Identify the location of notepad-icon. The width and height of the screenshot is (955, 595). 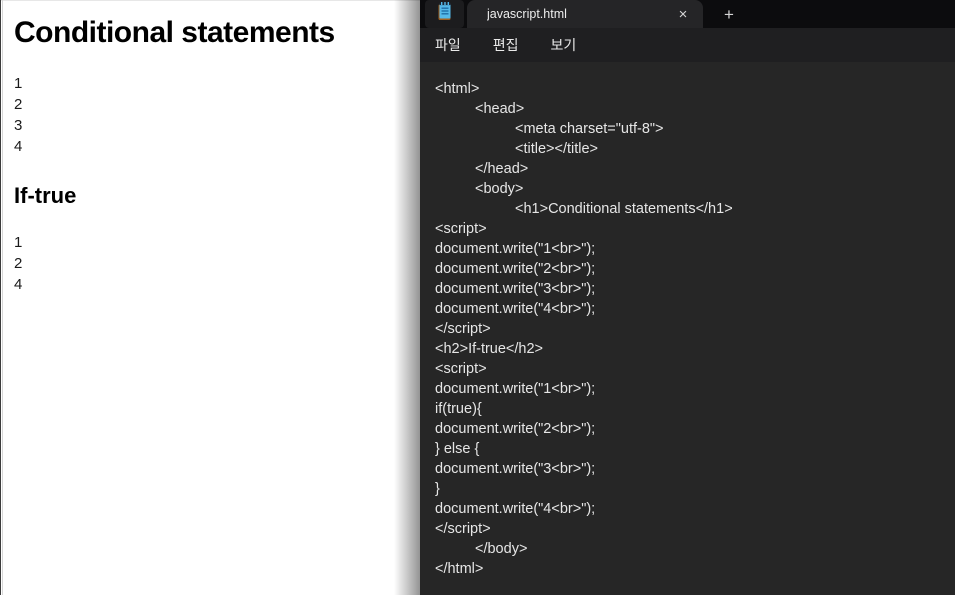
(445, 14).